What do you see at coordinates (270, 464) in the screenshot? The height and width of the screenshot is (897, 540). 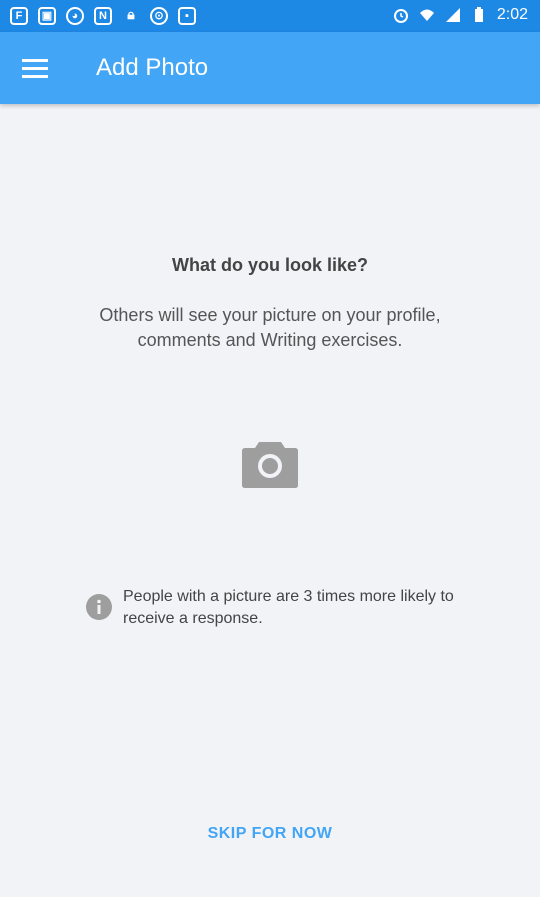 I see `camera-icon` at bounding box center [270, 464].